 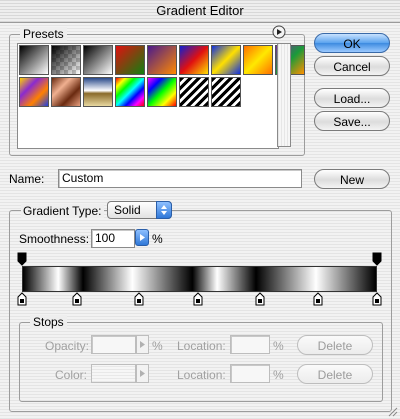 I want to click on opacity-label: Opacity:, so click(x=67, y=346).